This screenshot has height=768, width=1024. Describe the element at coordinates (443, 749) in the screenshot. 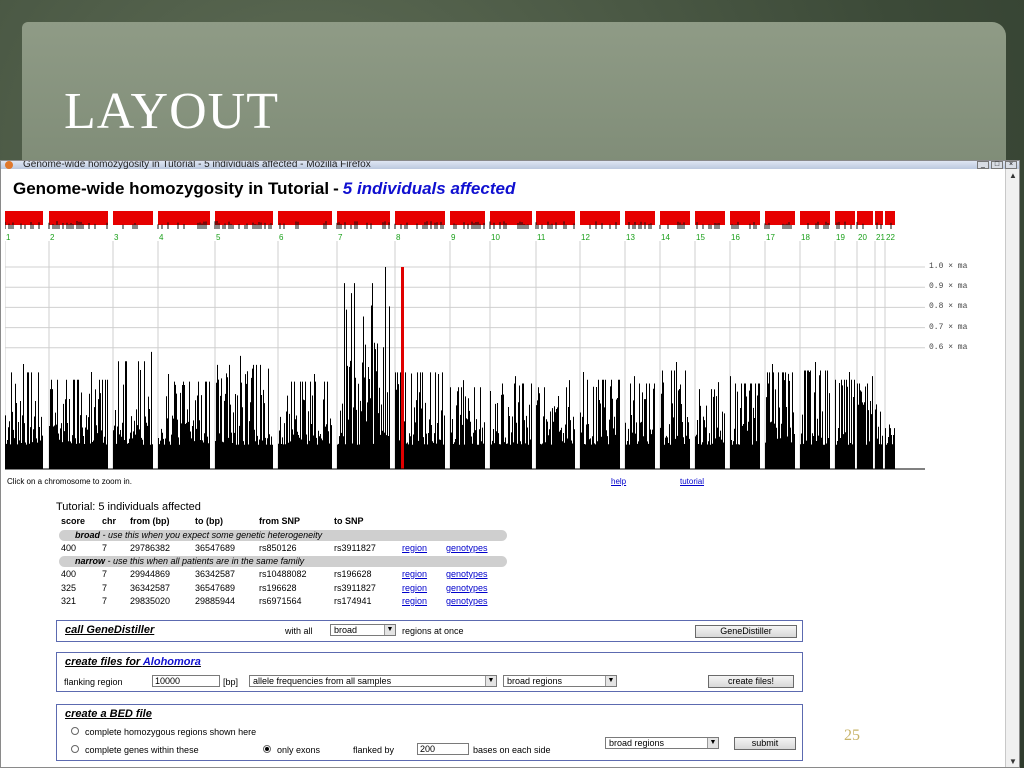

I see `flank-bases-input` at that location.